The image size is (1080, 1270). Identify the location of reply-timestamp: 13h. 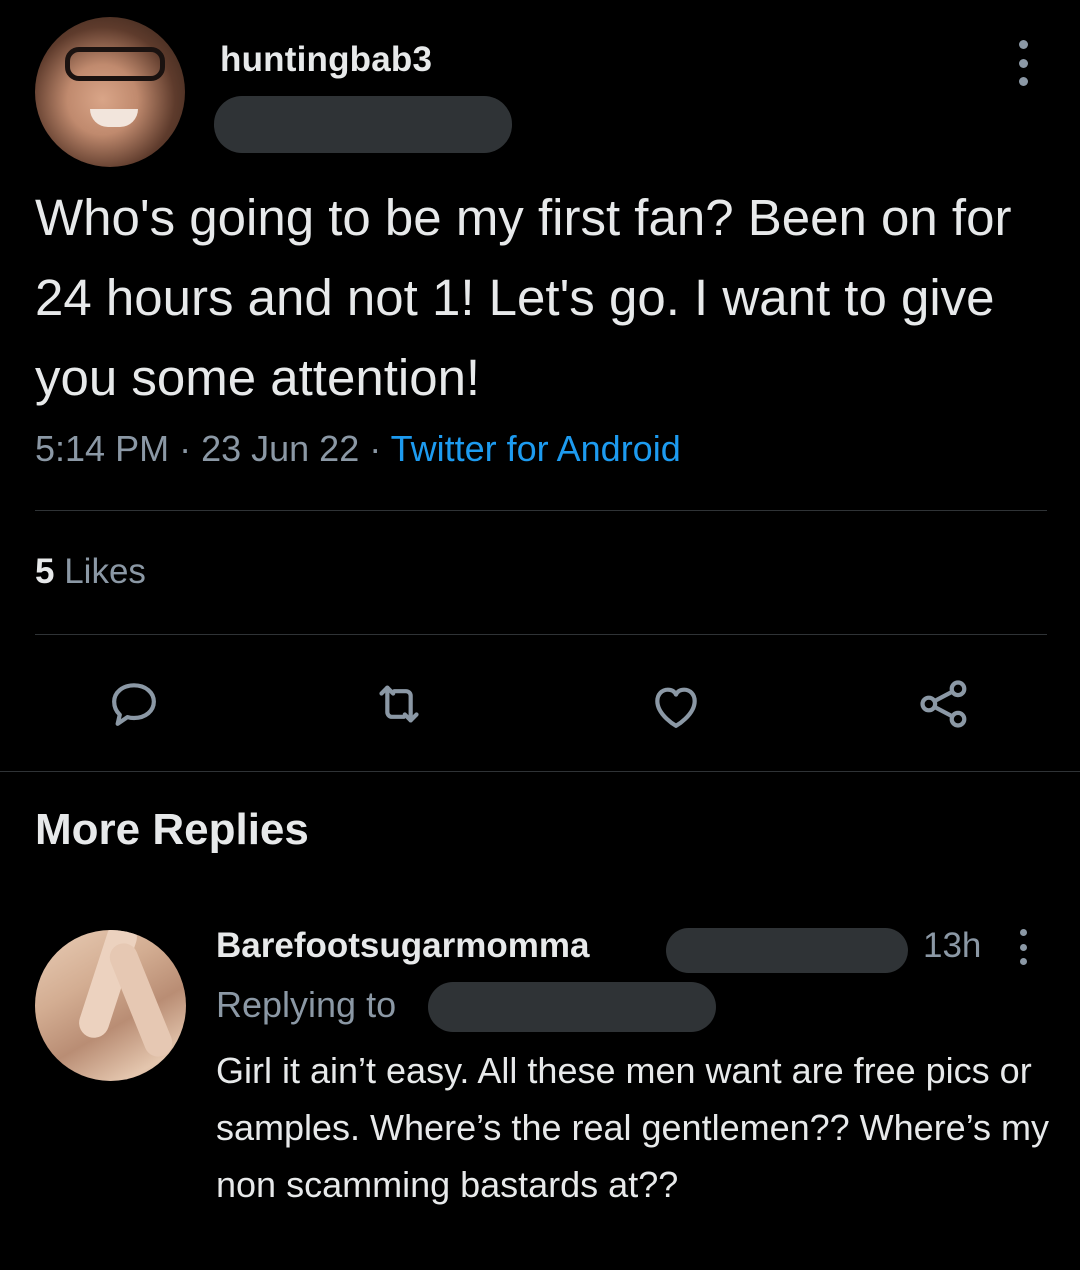
(952, 946).